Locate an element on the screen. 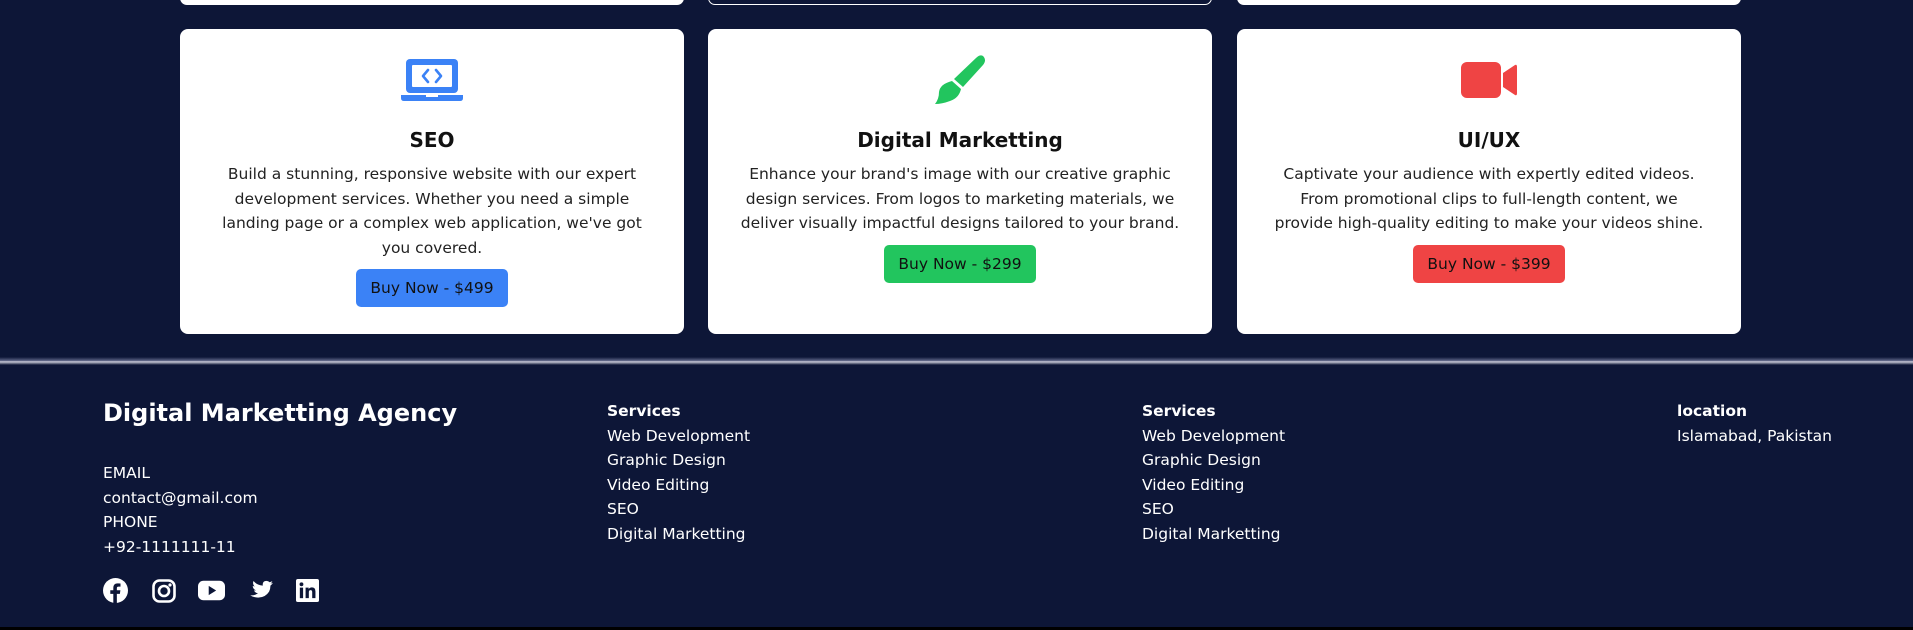 This screenshot has width=1913, height=630. twitter-icon is located at coordinates (259, 590).